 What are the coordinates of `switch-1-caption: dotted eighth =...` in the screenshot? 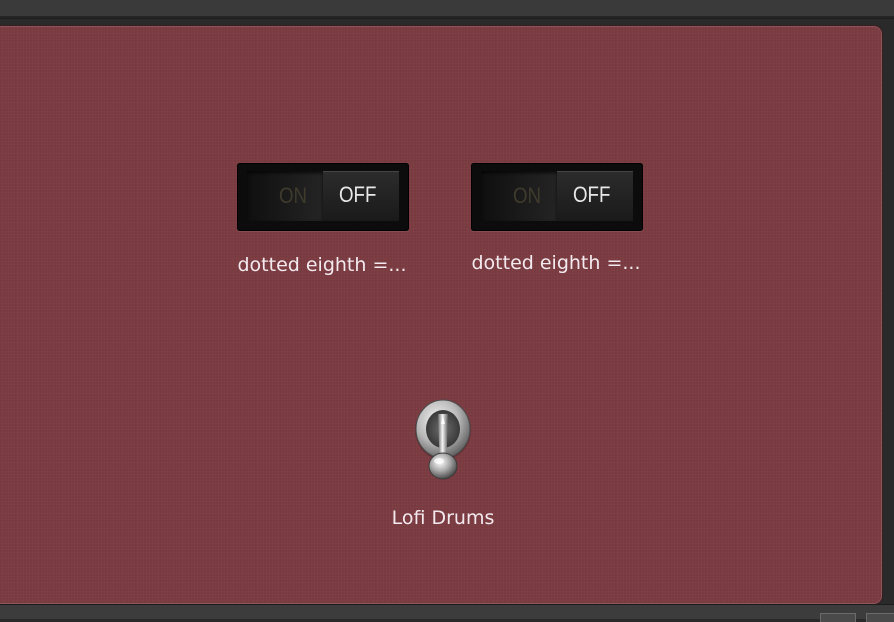 It's located at (322, 265).